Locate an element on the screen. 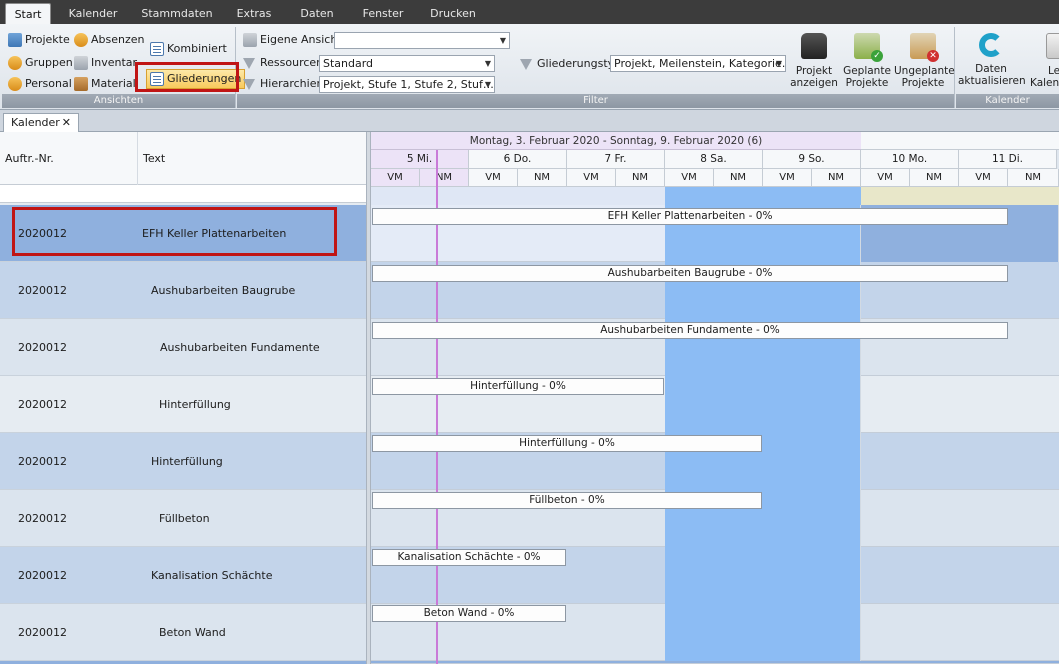  refresh-icon is located at coordinates (991, 45).